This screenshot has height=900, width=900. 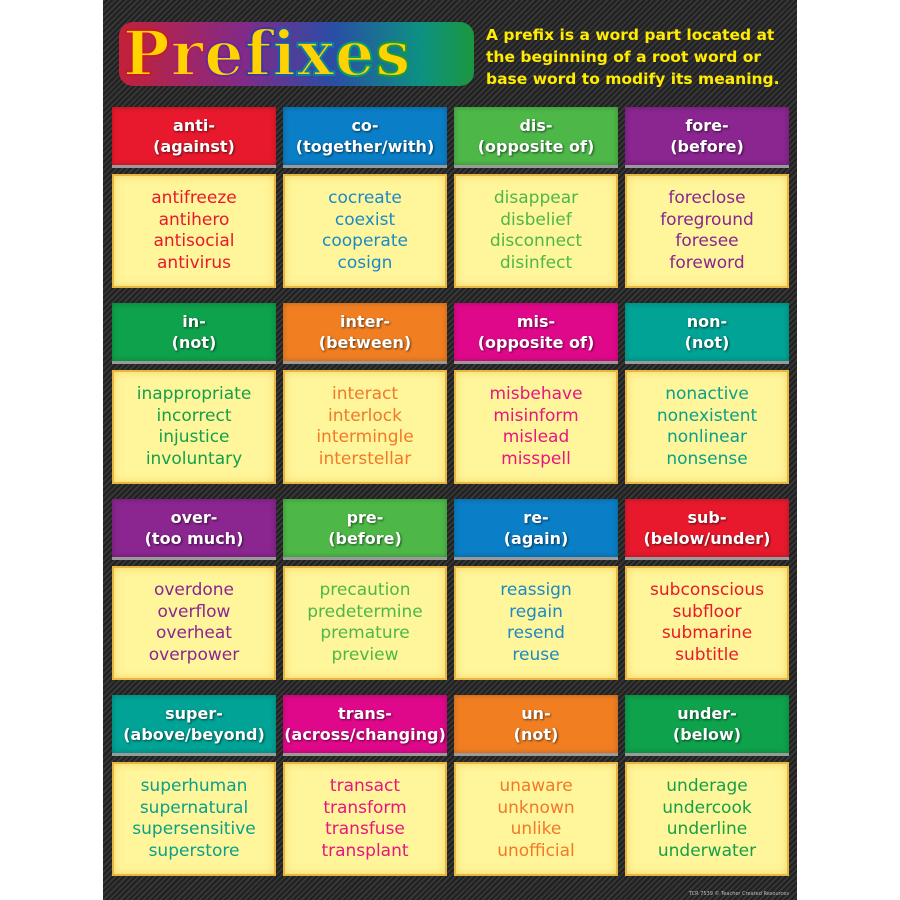 I want to click on prefix-header: inter- (between), so click(x=365, y=333).